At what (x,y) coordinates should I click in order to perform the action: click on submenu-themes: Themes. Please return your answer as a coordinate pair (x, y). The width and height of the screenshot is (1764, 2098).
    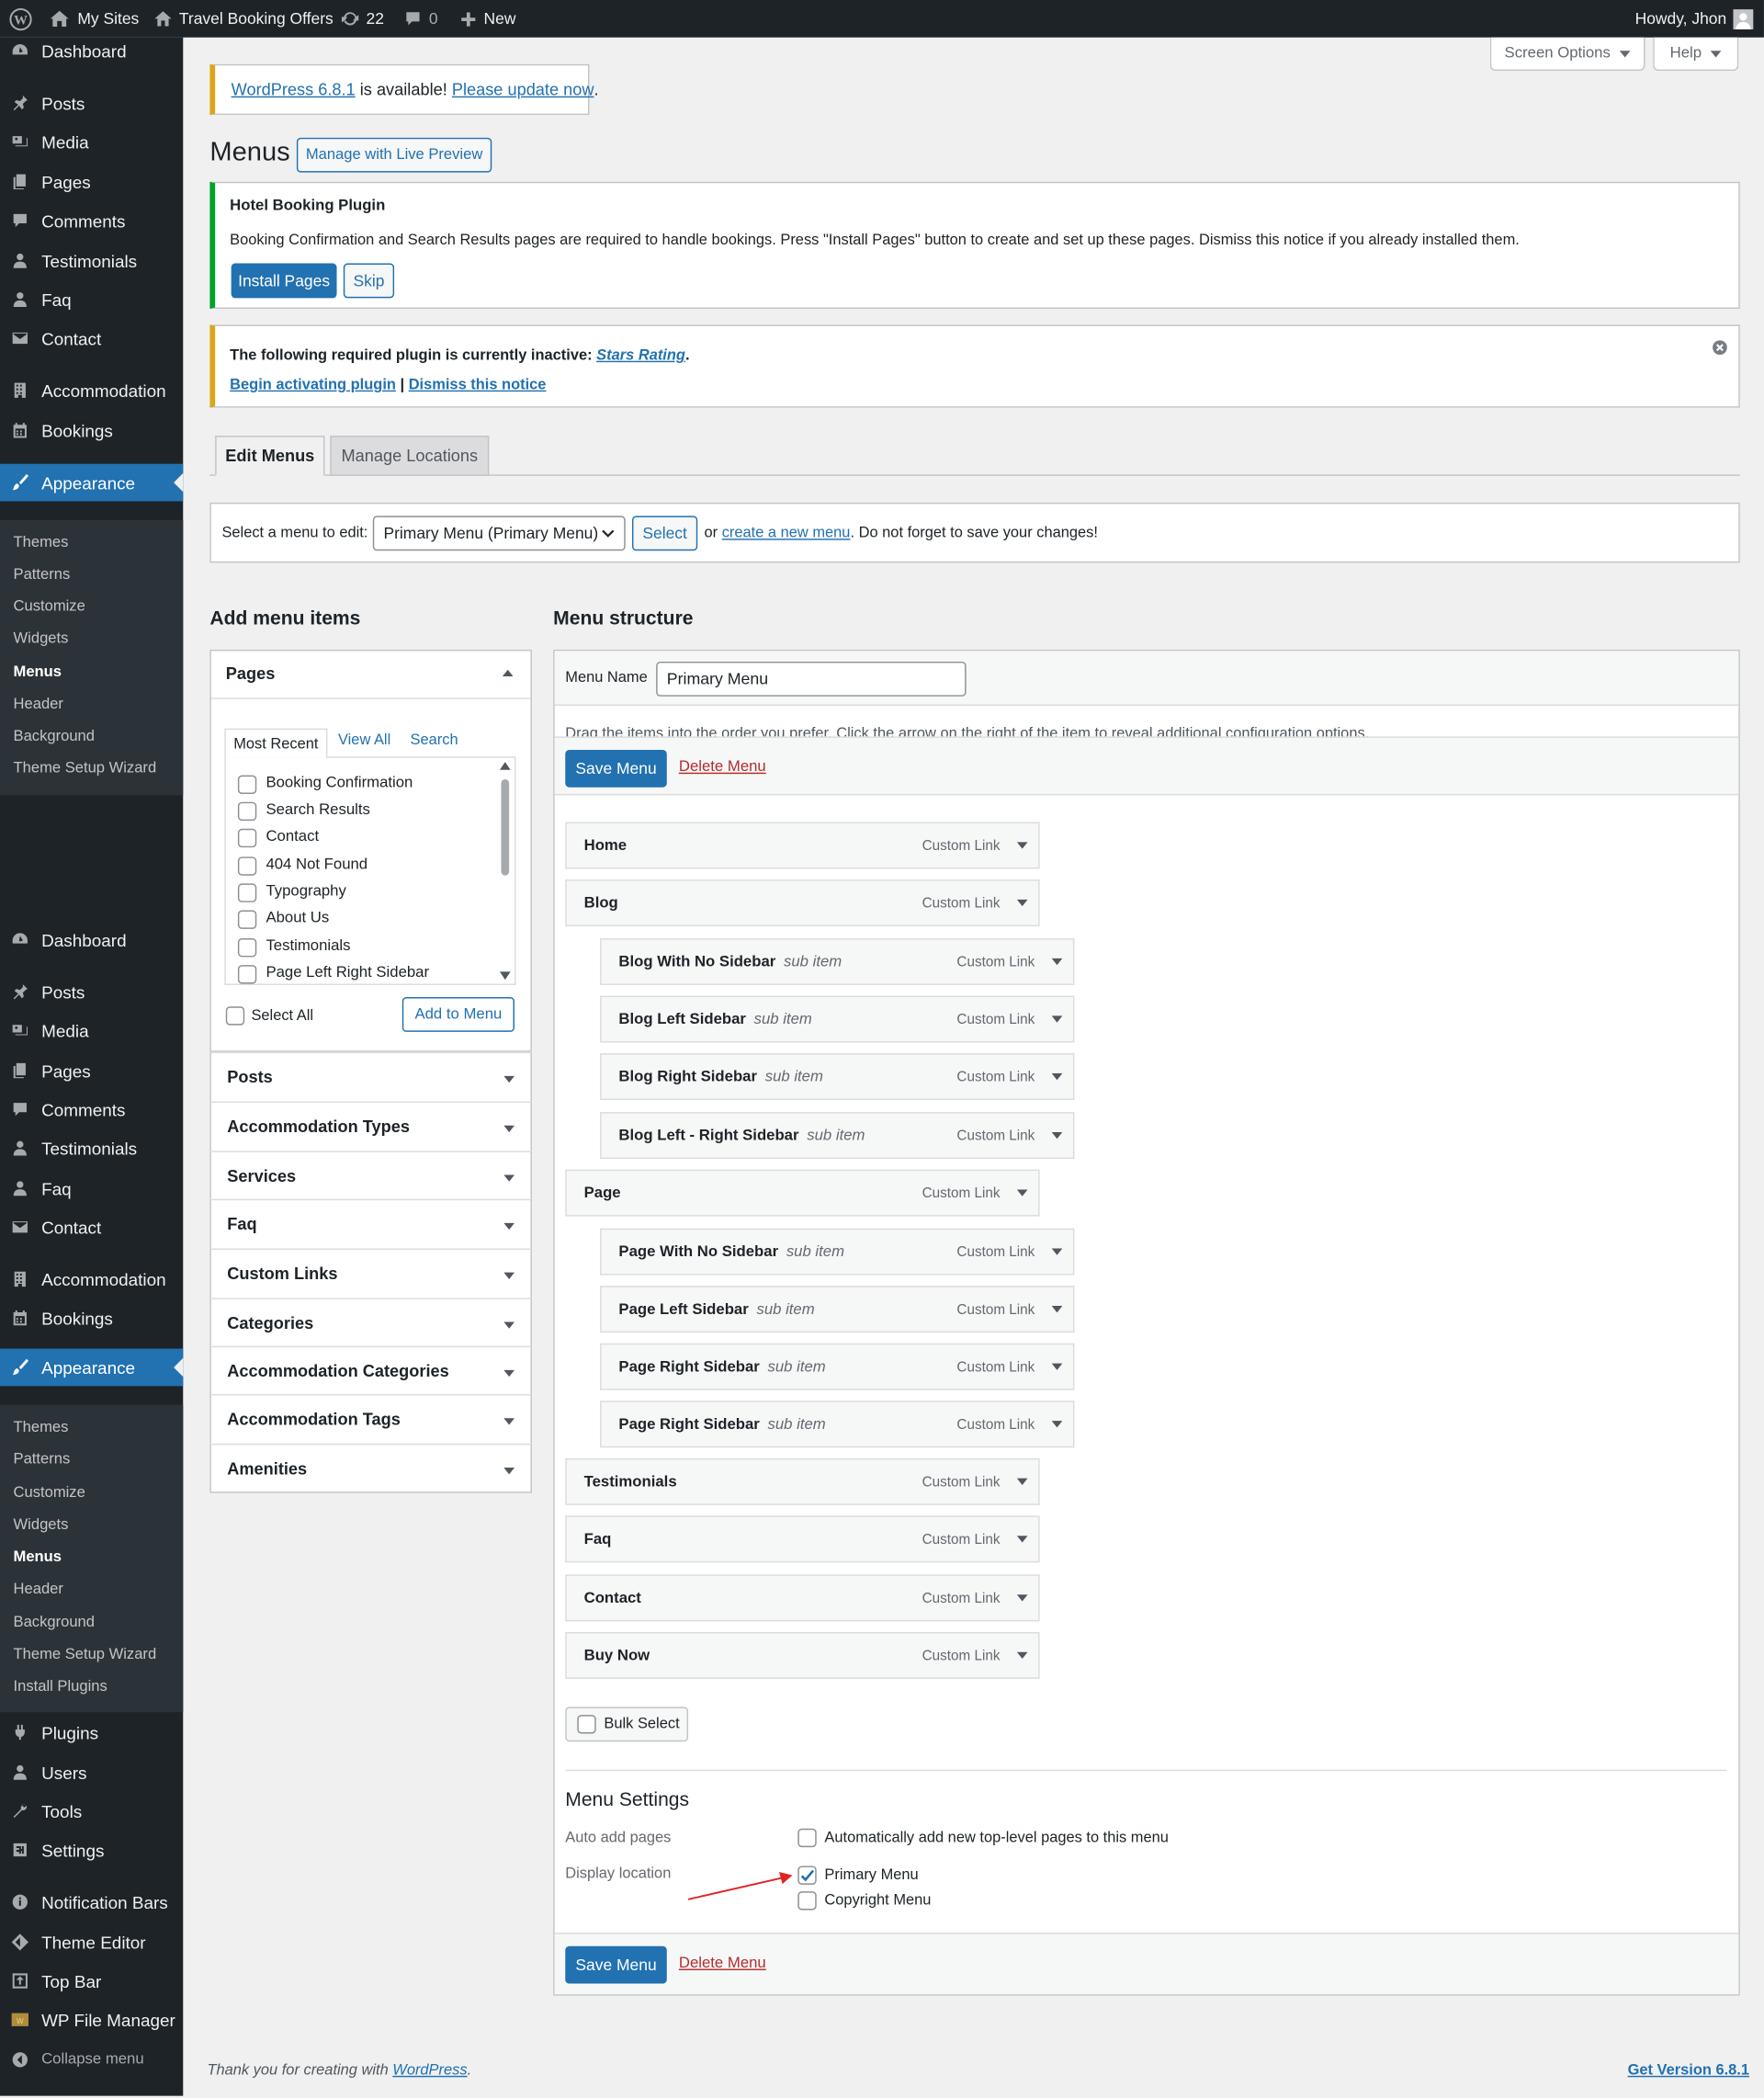
    Looking at the image, I should click on (41, 1427).